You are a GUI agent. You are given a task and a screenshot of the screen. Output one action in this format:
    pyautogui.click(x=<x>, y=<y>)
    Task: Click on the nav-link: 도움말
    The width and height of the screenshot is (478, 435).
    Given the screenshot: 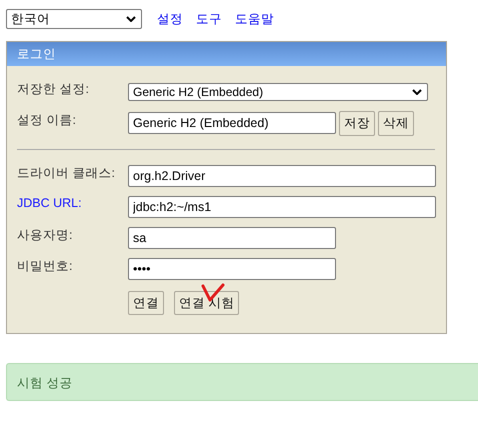 What is the action you would take?
    pyautogui.click(x=254, y=19)
    